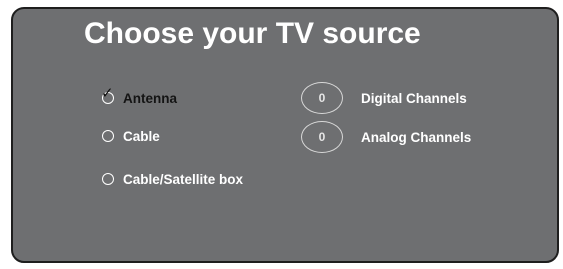 This screenshot has height=269, width=563. What do you see at coordinates (141, 136) in the screenshot?
I see `source-option-label: Cable` at bounding box center [141, 136].